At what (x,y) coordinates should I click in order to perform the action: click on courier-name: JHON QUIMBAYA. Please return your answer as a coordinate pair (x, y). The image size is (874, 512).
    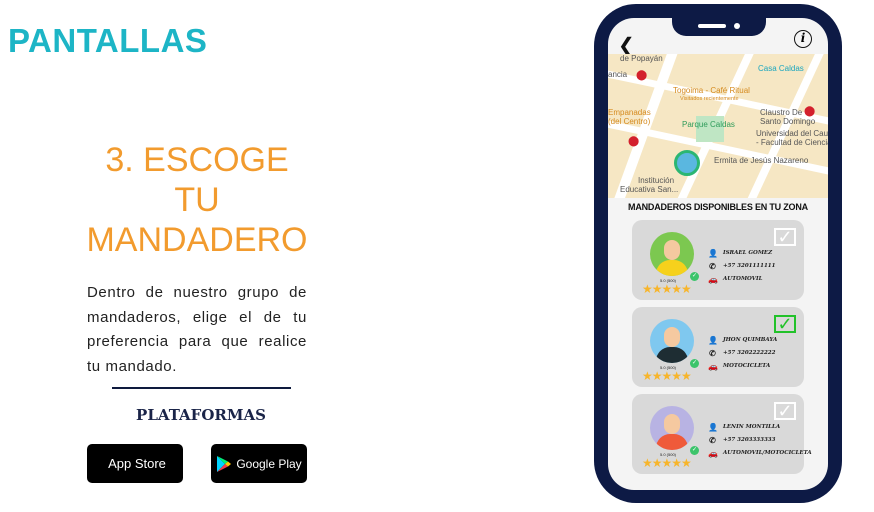
    Looking at the image, I should click on (750, 340).